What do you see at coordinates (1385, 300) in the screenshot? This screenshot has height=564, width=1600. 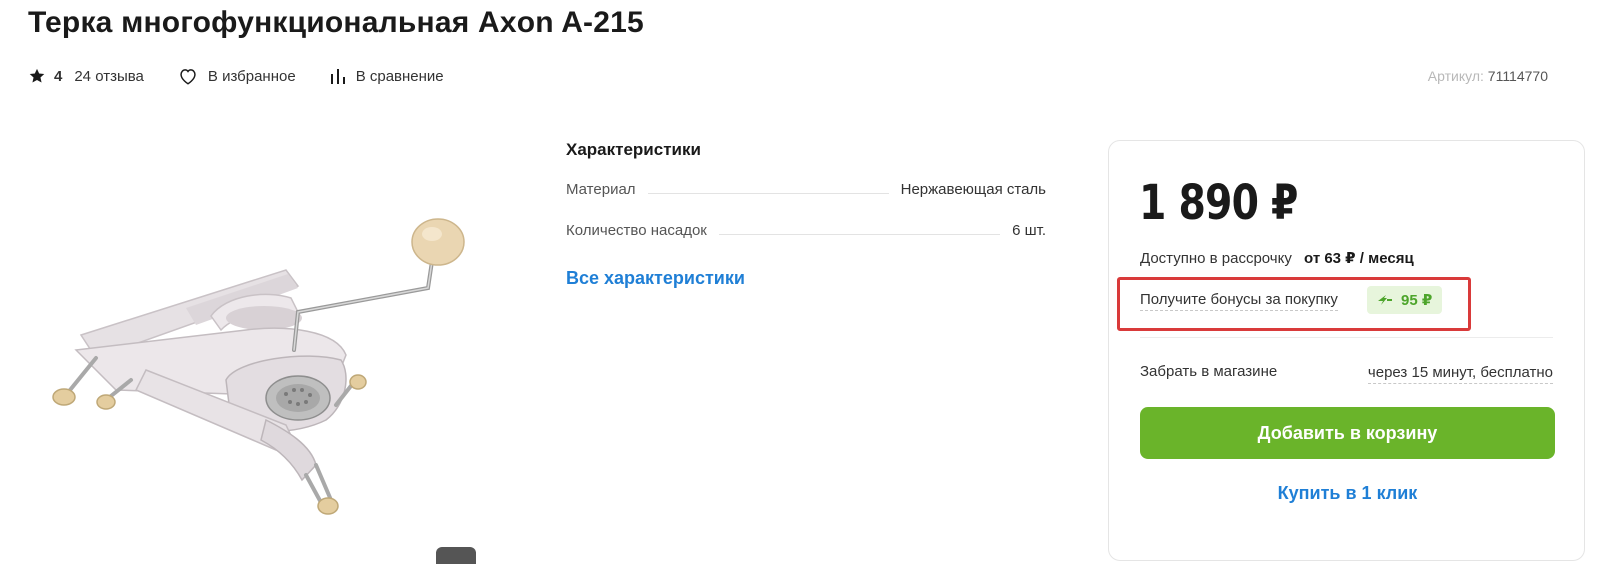 I see `bonus-arrow-icon` at bounding box center [1385, 300].